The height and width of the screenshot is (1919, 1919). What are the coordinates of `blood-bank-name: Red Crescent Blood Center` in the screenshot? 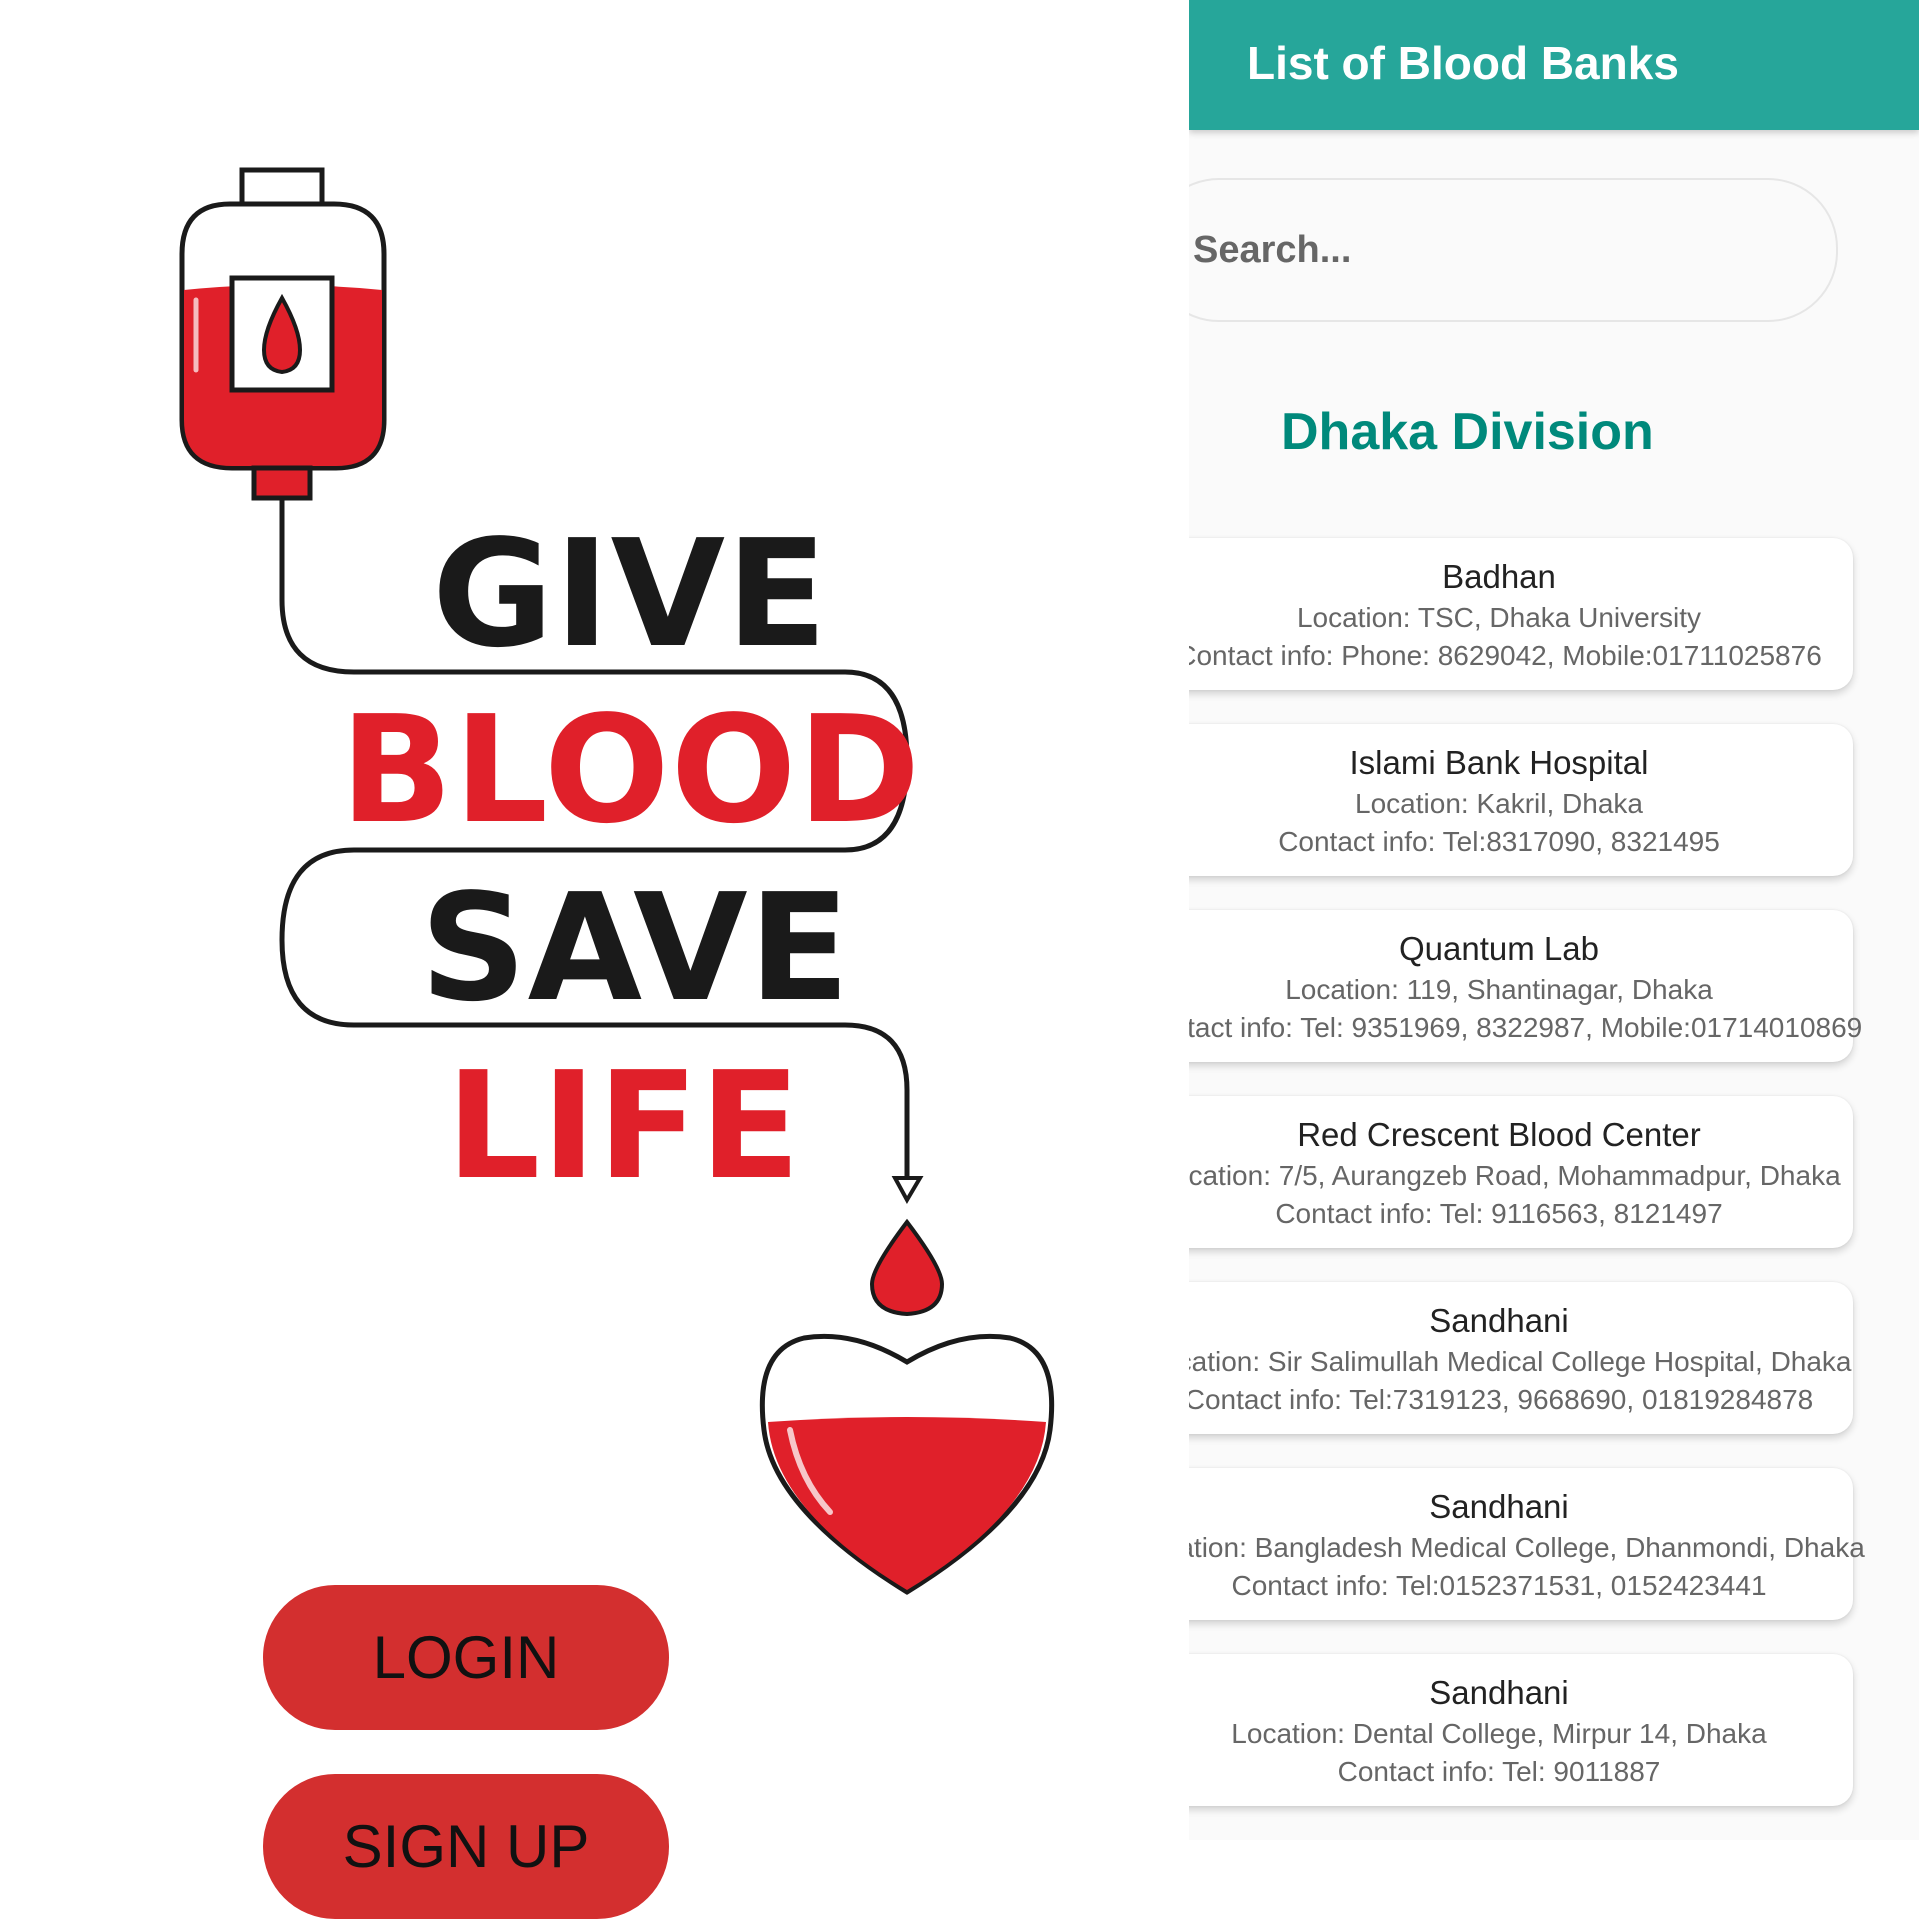 It's located at (1499, 1134).